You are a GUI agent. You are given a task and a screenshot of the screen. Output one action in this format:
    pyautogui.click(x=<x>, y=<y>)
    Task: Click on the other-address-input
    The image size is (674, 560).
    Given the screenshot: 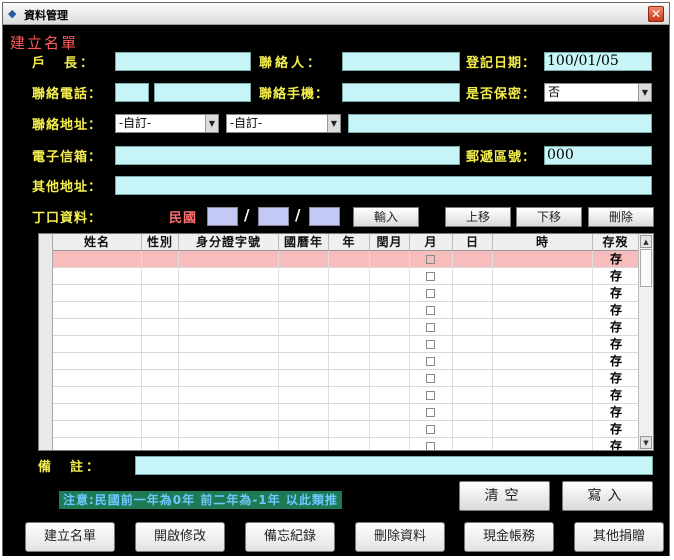 What is the action you would take?
    pyautogui.click(x=383, y=185)
    